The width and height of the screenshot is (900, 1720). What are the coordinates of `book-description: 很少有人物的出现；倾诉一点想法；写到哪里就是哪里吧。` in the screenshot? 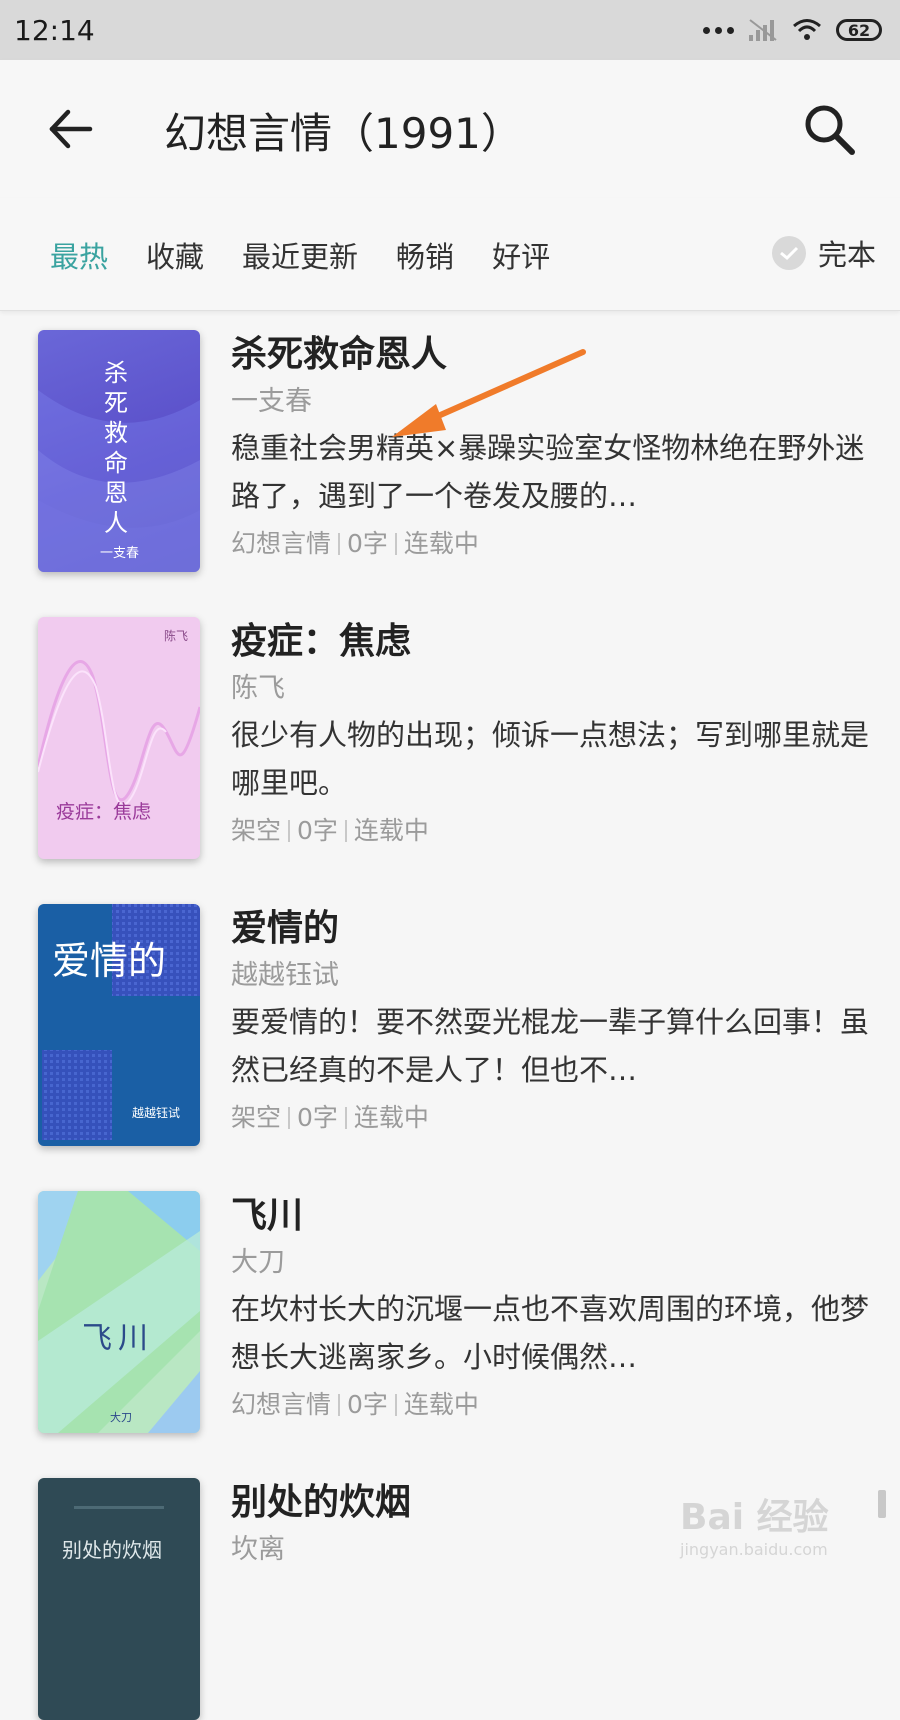 It's located at (550, 759).